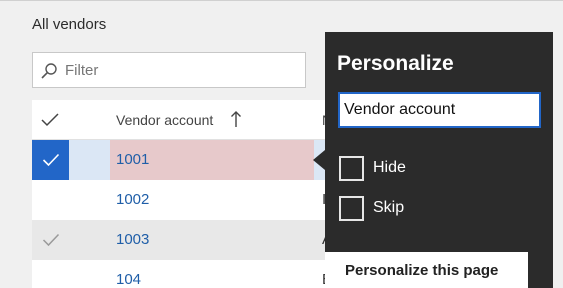  Describe the element at coordinates (426, 270) in the screenshot. I see `personalize-this-page-button: Personalize this page` at that location.